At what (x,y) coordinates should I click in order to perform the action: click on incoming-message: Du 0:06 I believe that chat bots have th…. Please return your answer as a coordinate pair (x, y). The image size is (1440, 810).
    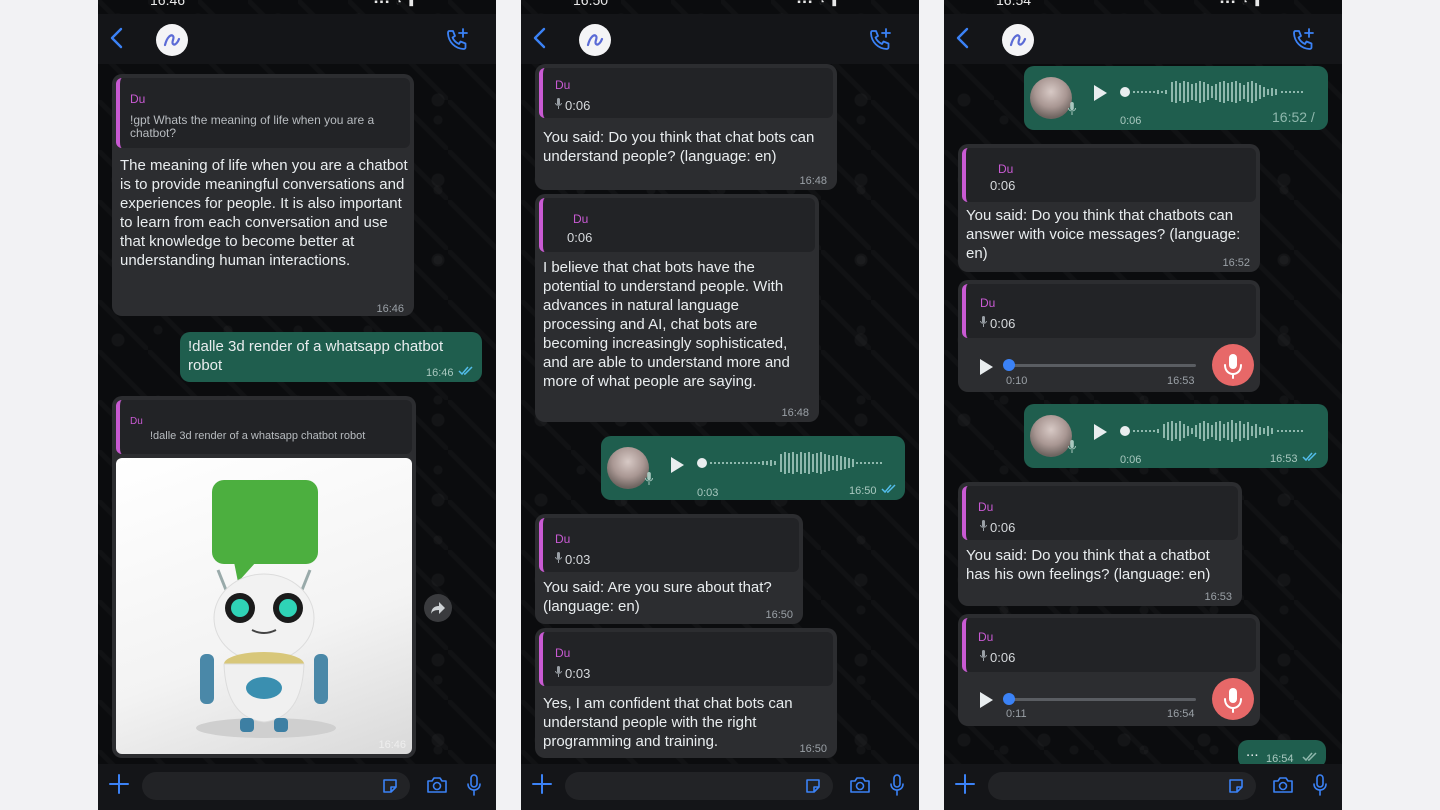
    Looking at the image, I should click on (677, 308).